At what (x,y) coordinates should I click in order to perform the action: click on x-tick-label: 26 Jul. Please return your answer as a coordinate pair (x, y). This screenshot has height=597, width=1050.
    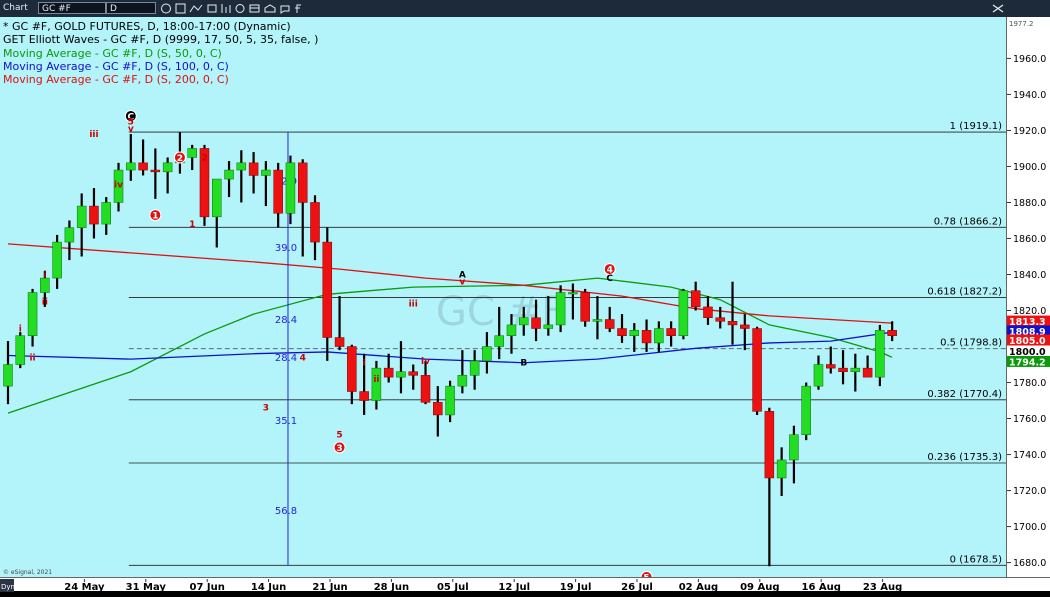
    Looking at the image, I should click on (637, 587).